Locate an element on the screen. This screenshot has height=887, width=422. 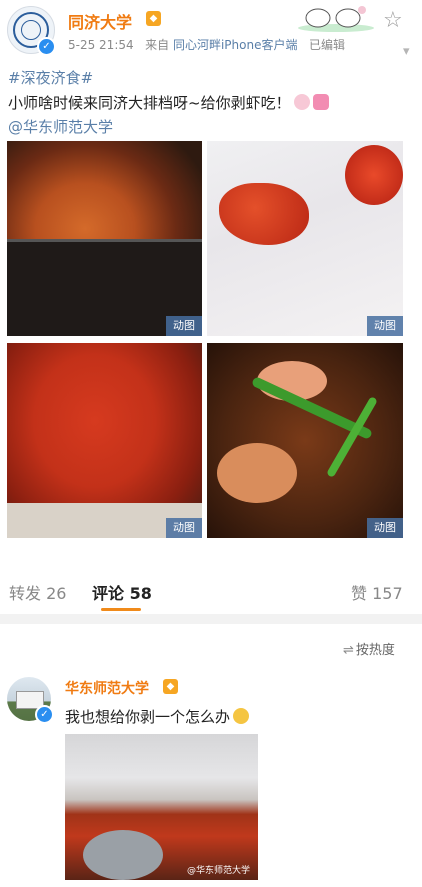
topic-hashtag: #深夜济食# is located at coordinates (50, 77).